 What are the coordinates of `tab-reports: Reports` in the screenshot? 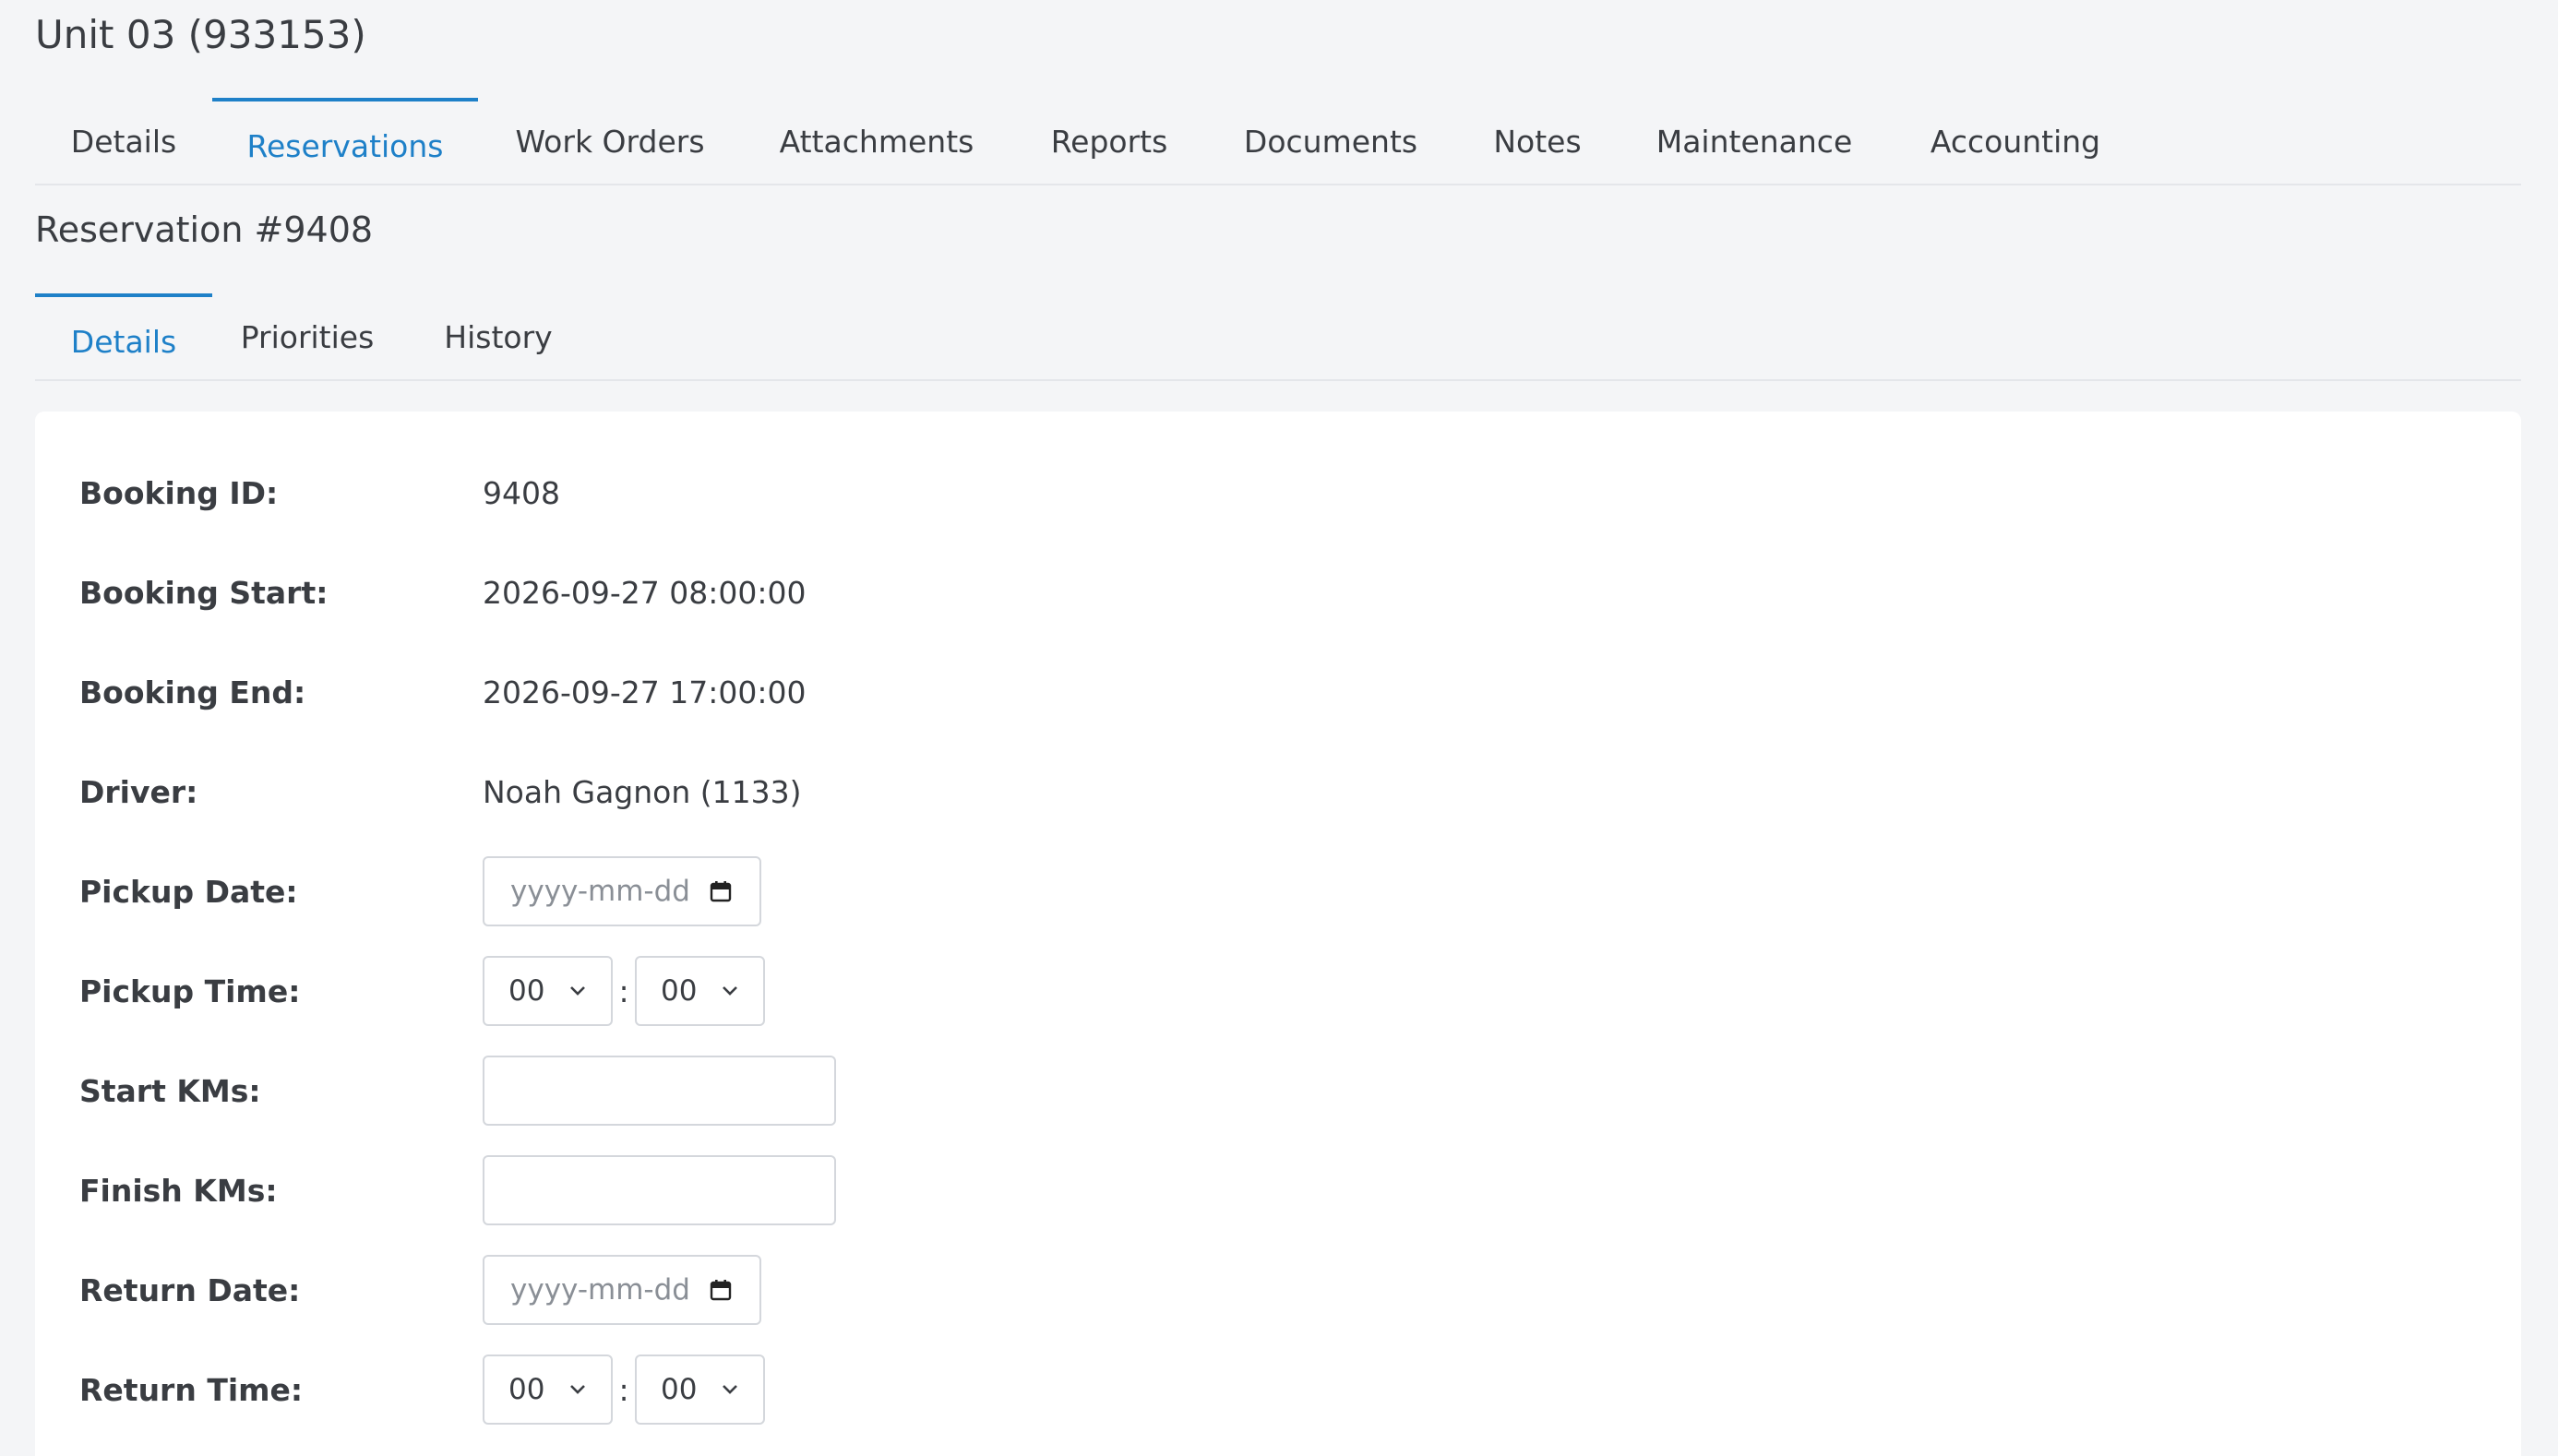 It's located at (1109, 141).